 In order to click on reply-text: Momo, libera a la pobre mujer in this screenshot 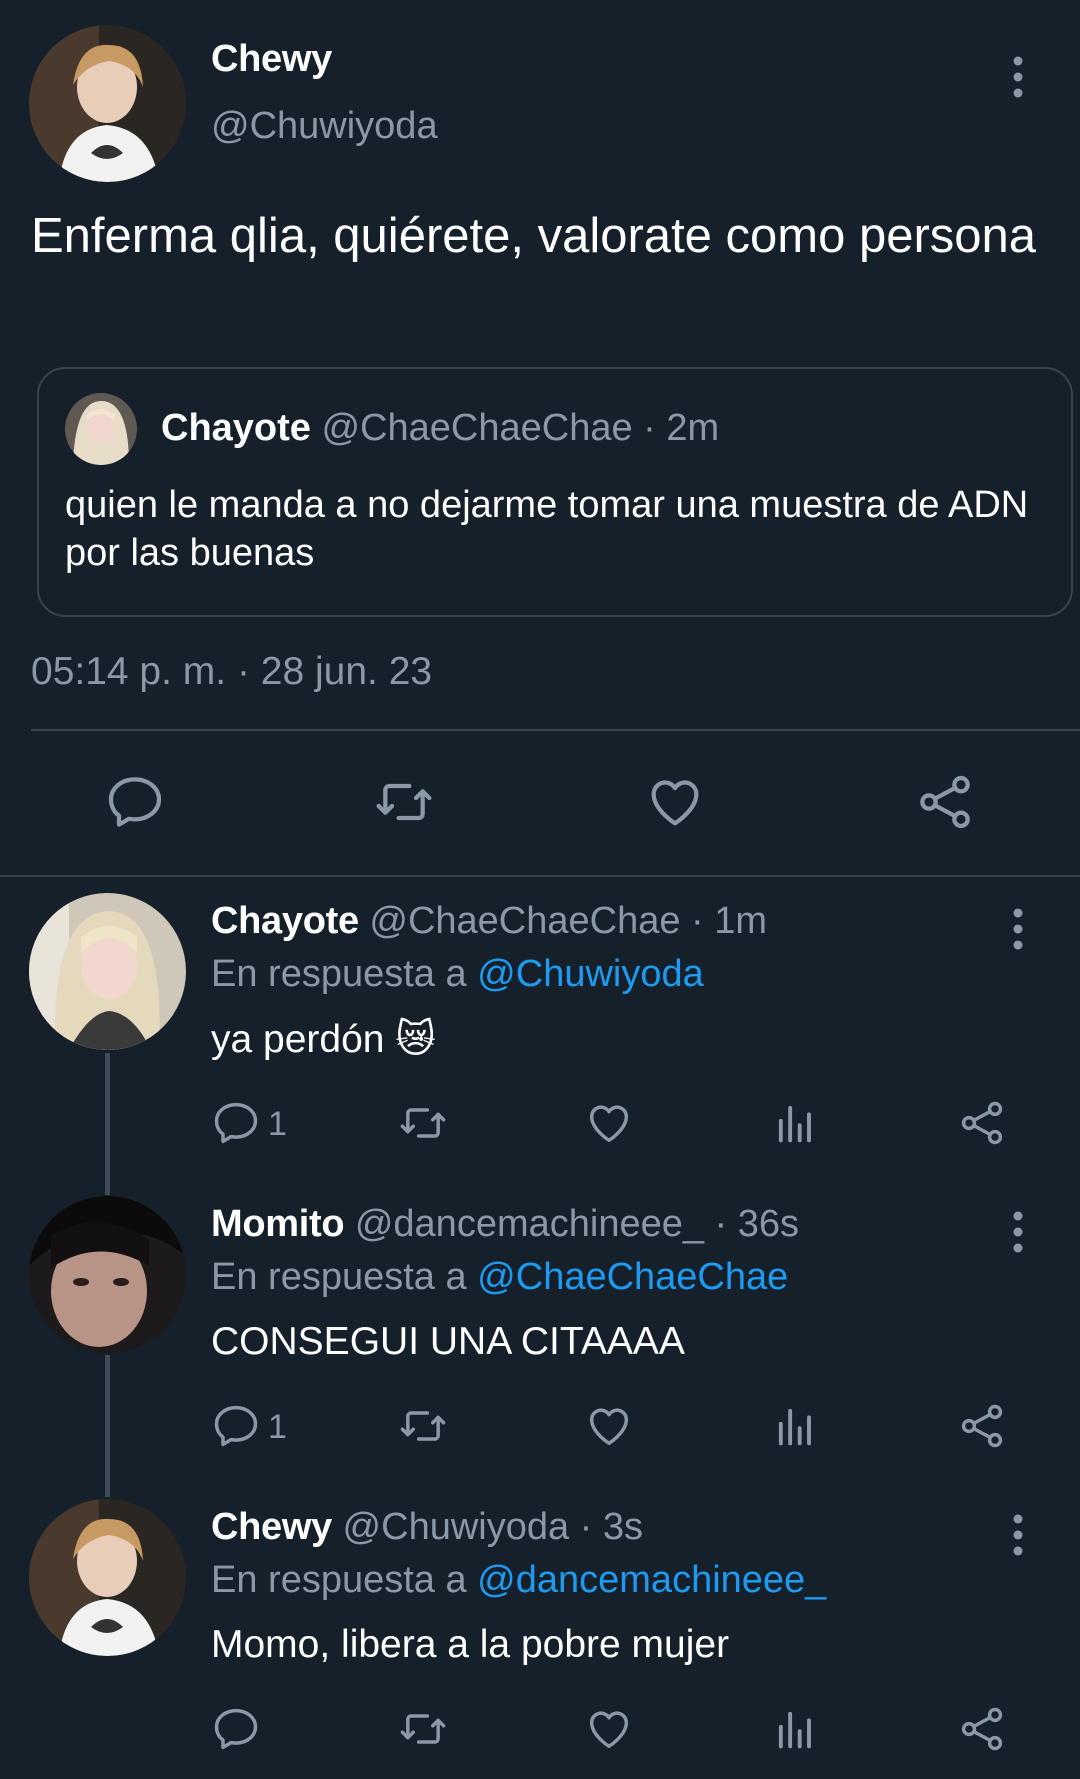, I will do `click(470, 1644)`.